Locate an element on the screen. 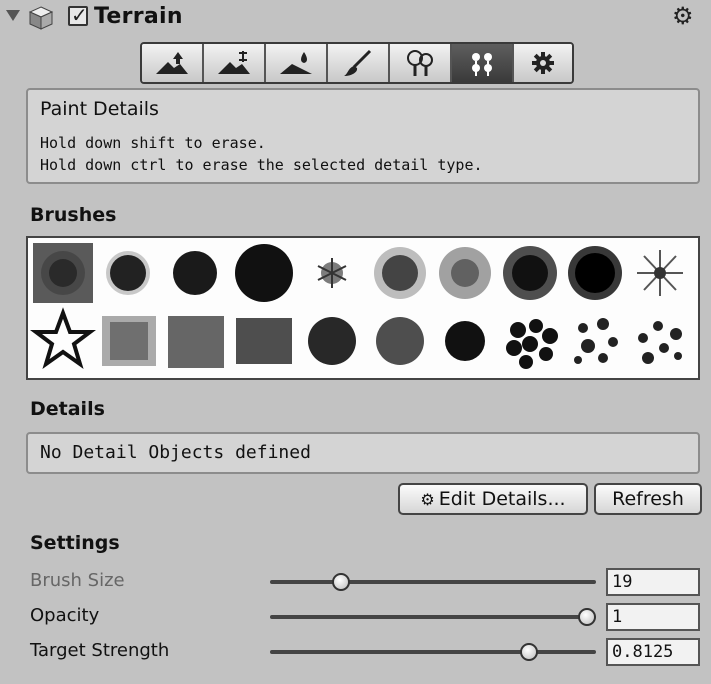 This screenshot has width=711, height=684. enabled-checkbox is located at coordinates (78, 15).